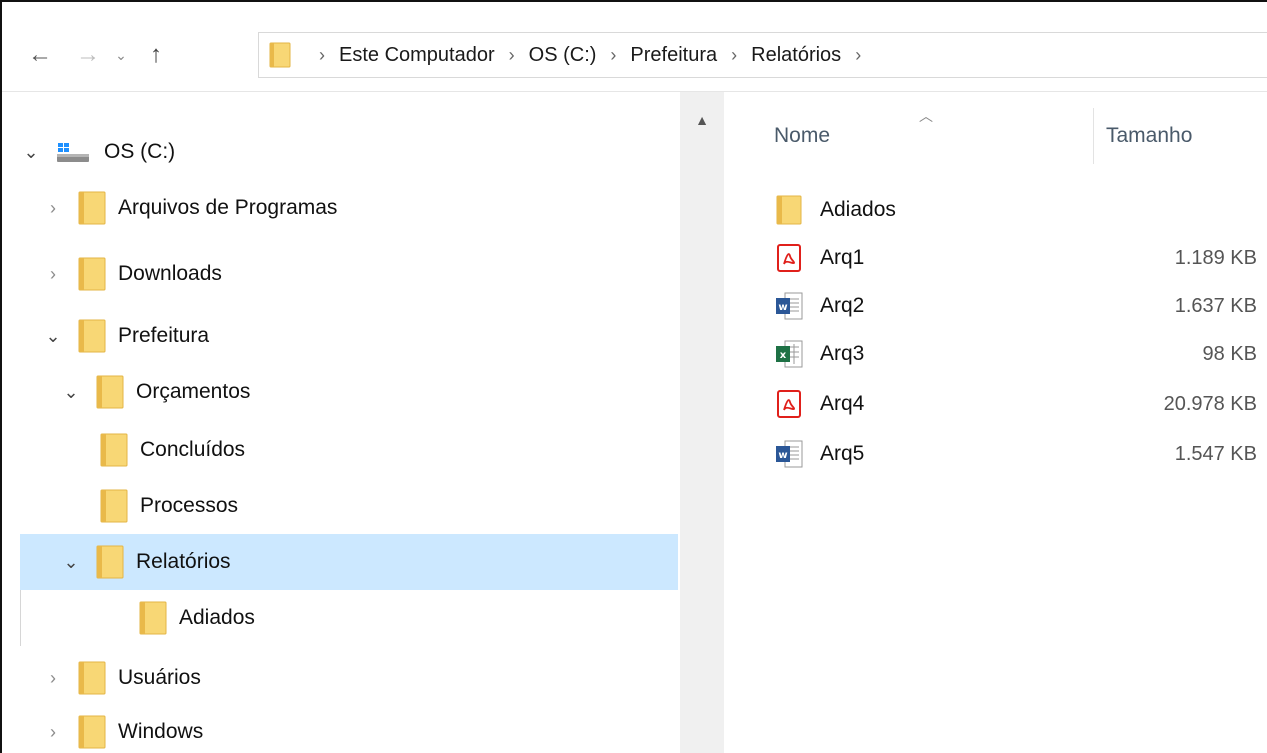  I want to click on tree-item-relatorios: ⌄ Relatórios, so click(349, 562).